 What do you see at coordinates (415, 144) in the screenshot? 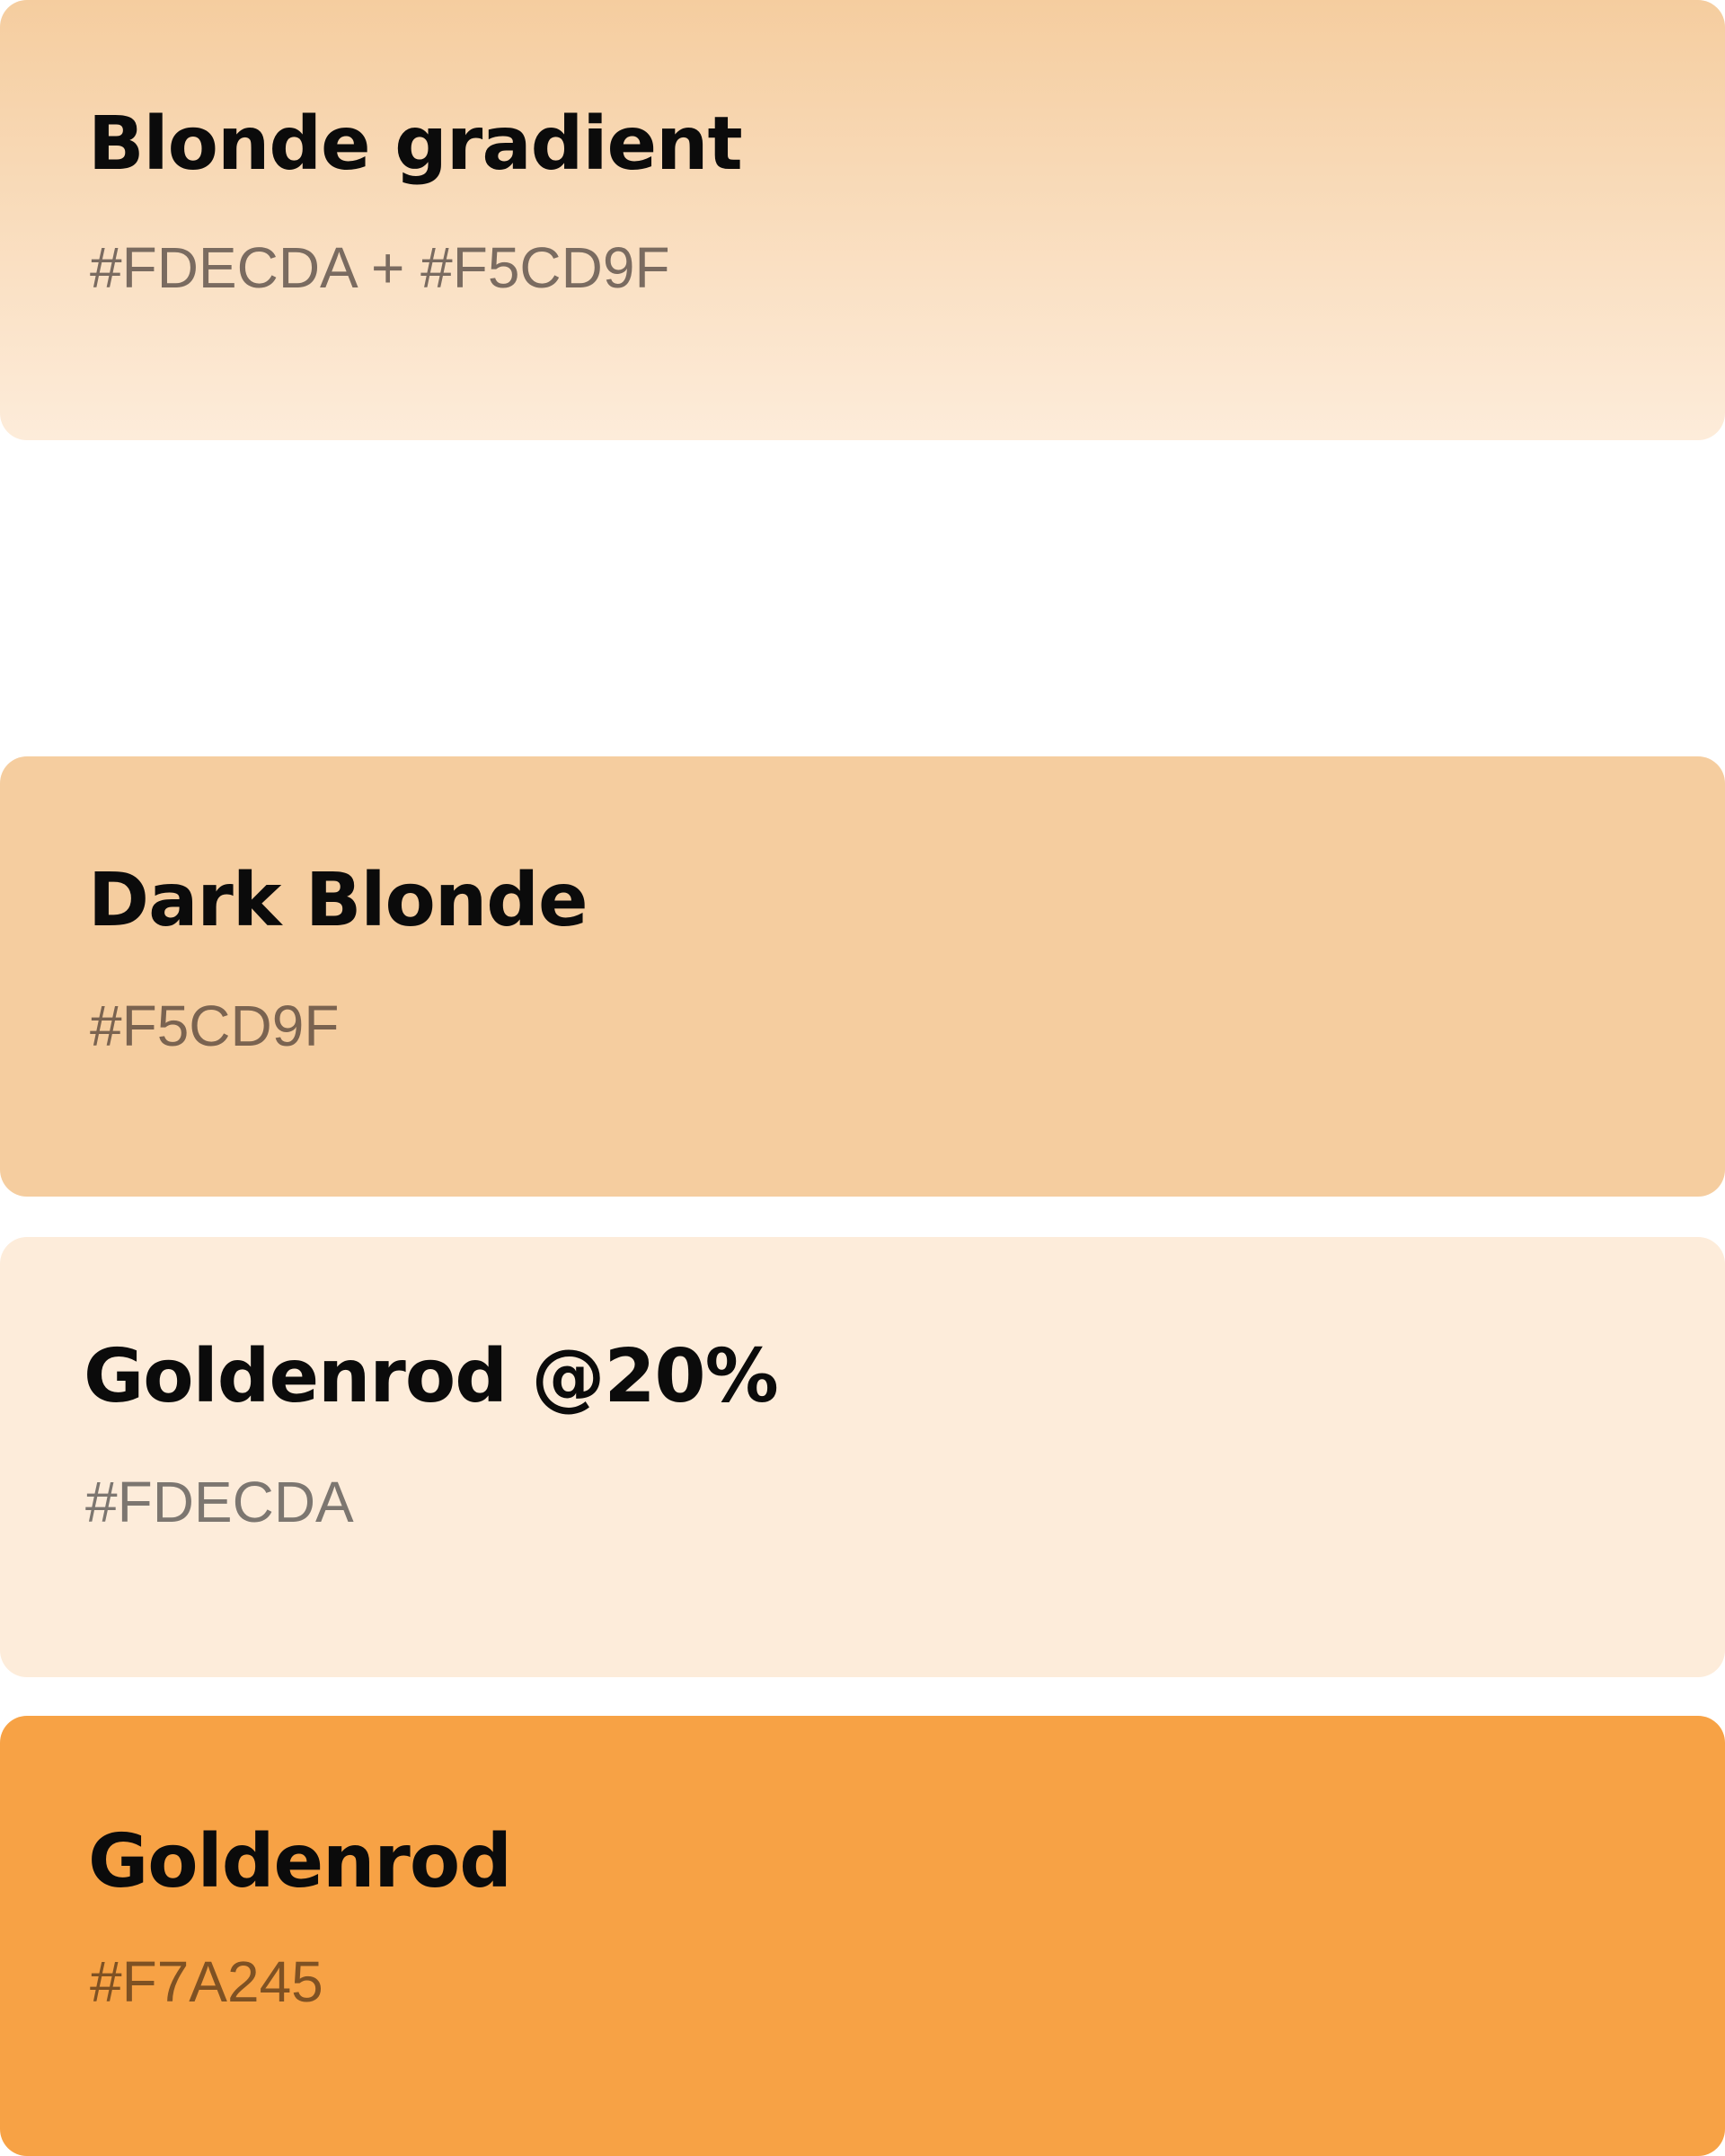
I see `swatch-name: Blonde gradient` at bounding box center [415, 144].